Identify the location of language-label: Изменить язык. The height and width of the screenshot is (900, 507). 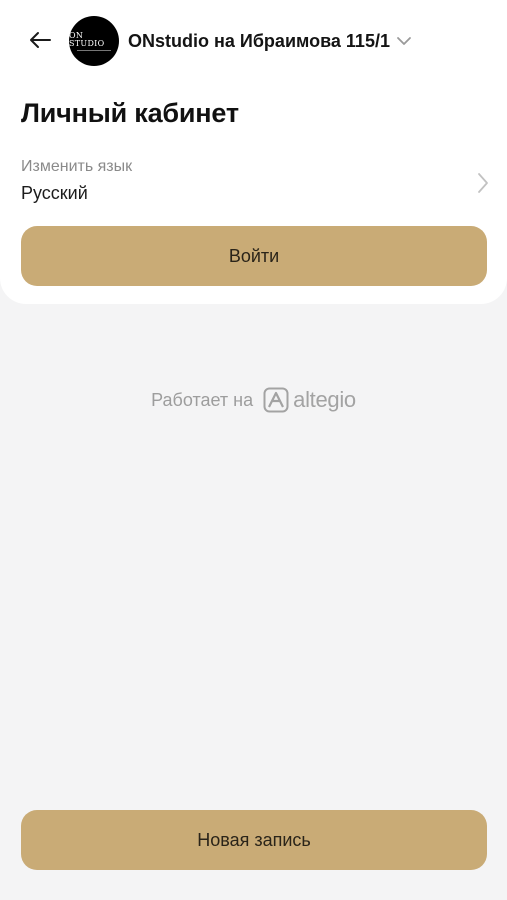
(77, 166).